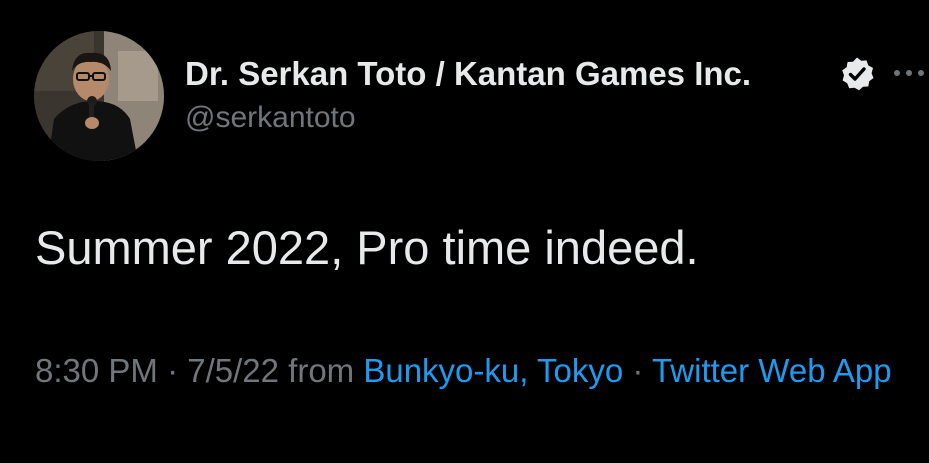 Image resolution: width=929 pixels, height=463 pixels. I want to click on from-label: from, so click(321, 370).